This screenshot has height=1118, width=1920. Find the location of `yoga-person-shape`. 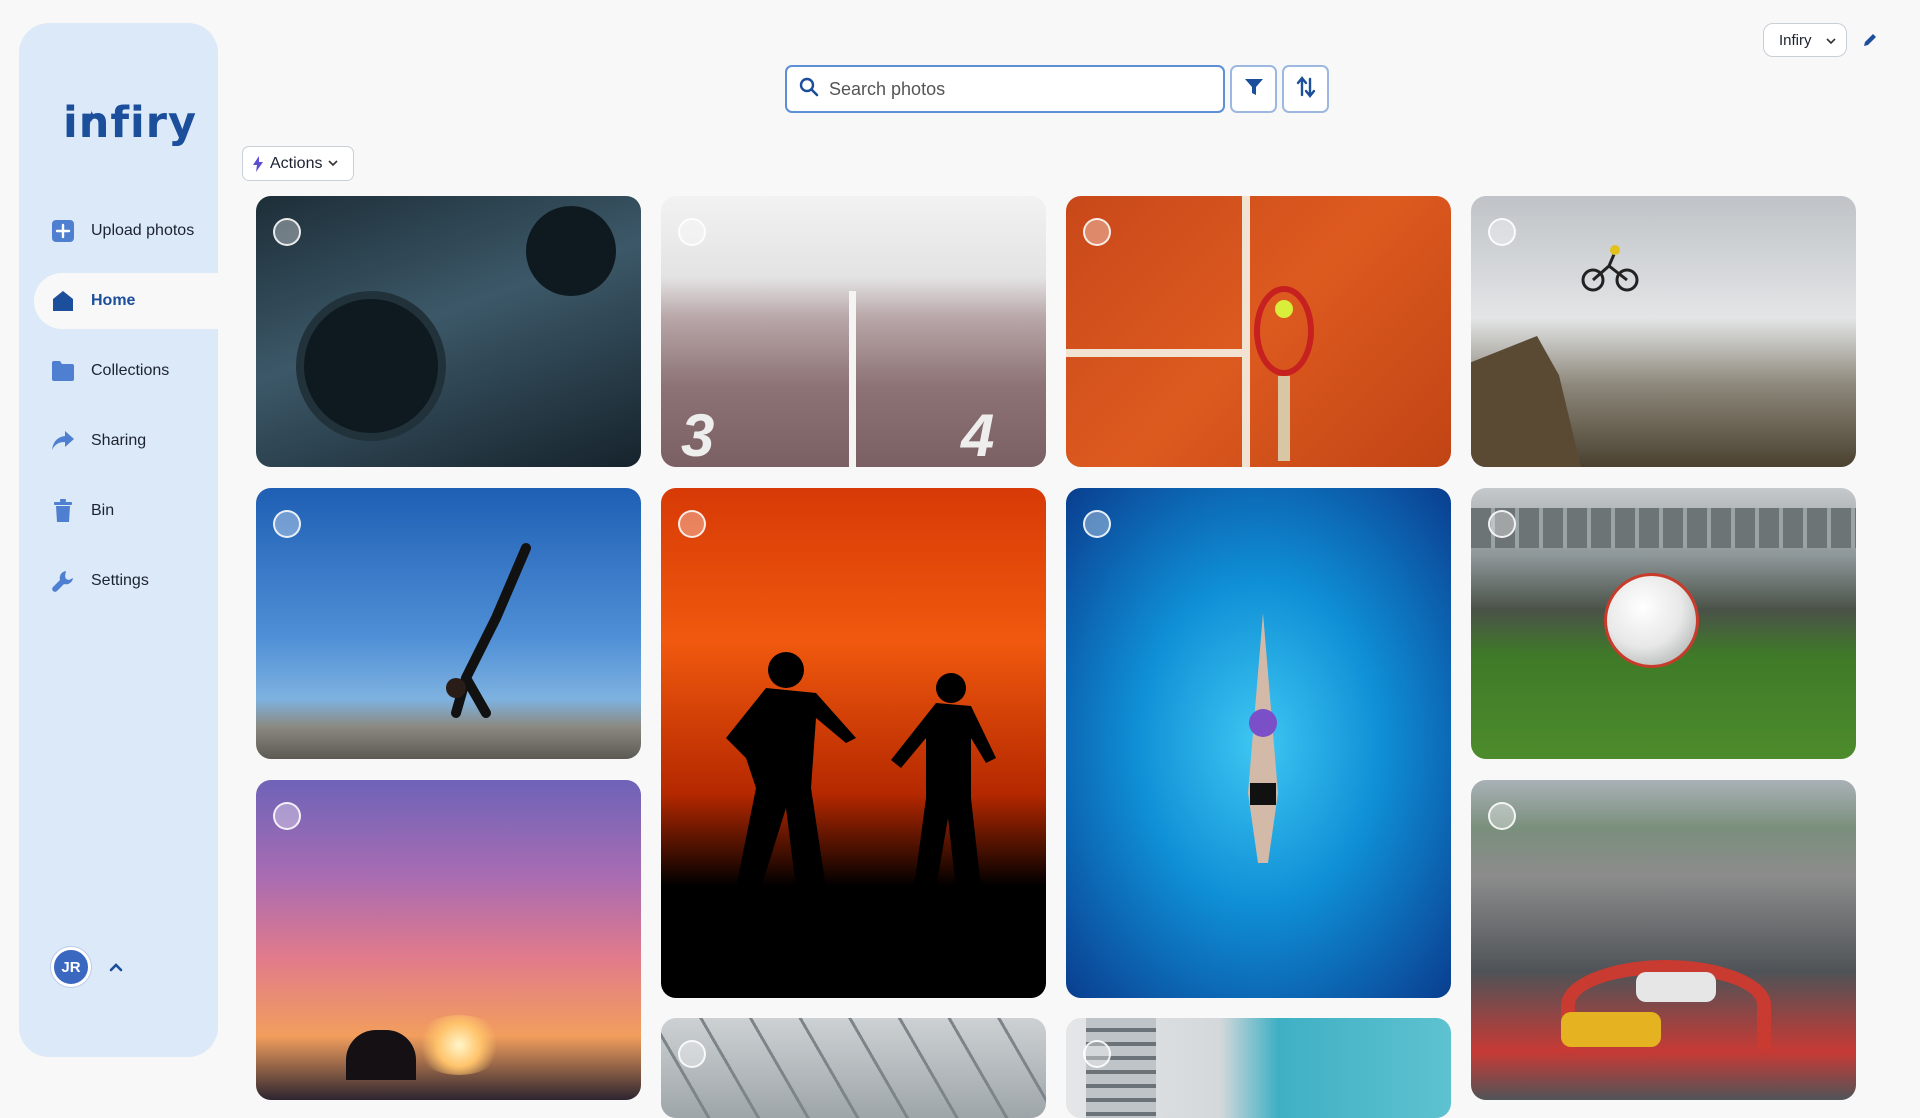

yoga-person-shape is located at coordinates (481, 633).